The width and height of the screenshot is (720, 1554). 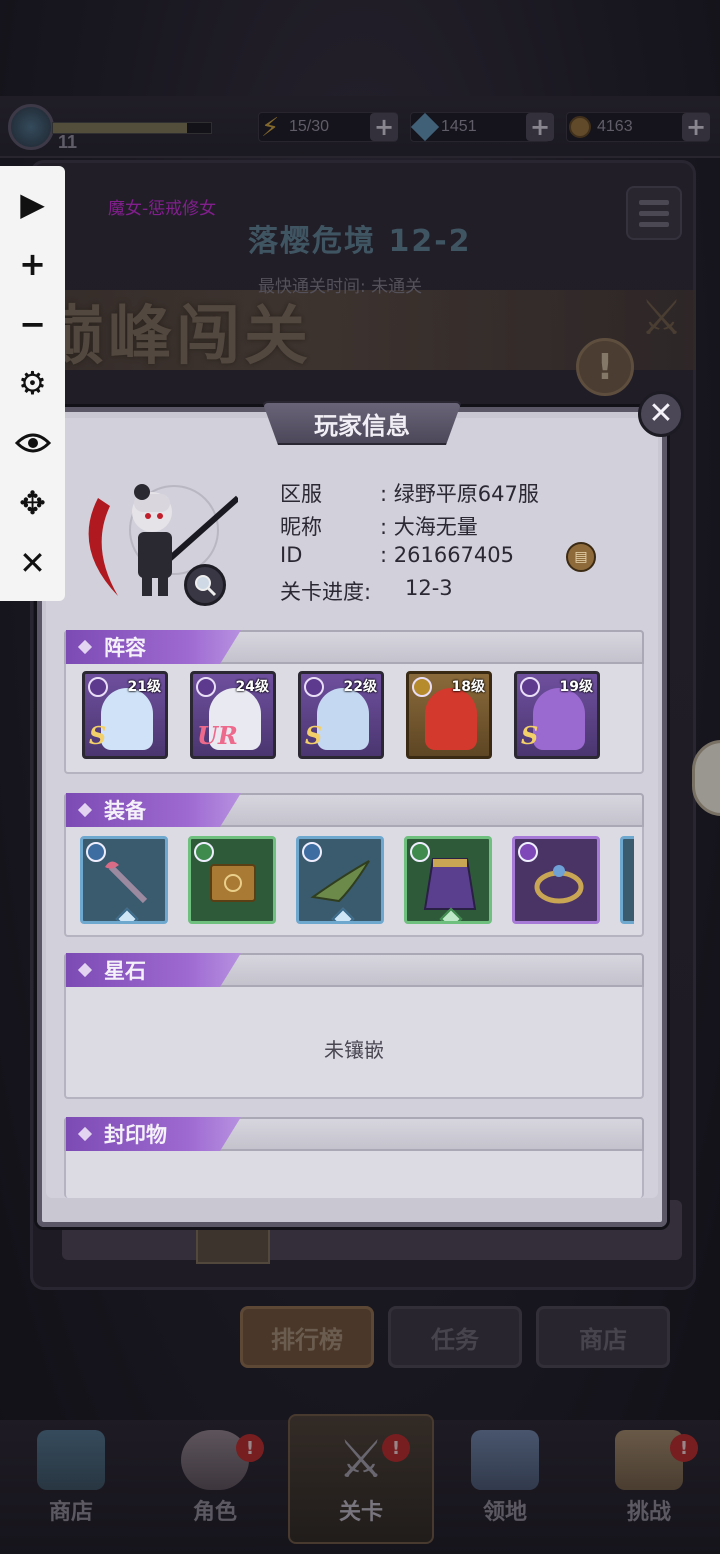 What do you see at coordinates (429, 527) in the screenshot?
I see `nickname-value: : 大海无量` at bounding box center [429, 527].